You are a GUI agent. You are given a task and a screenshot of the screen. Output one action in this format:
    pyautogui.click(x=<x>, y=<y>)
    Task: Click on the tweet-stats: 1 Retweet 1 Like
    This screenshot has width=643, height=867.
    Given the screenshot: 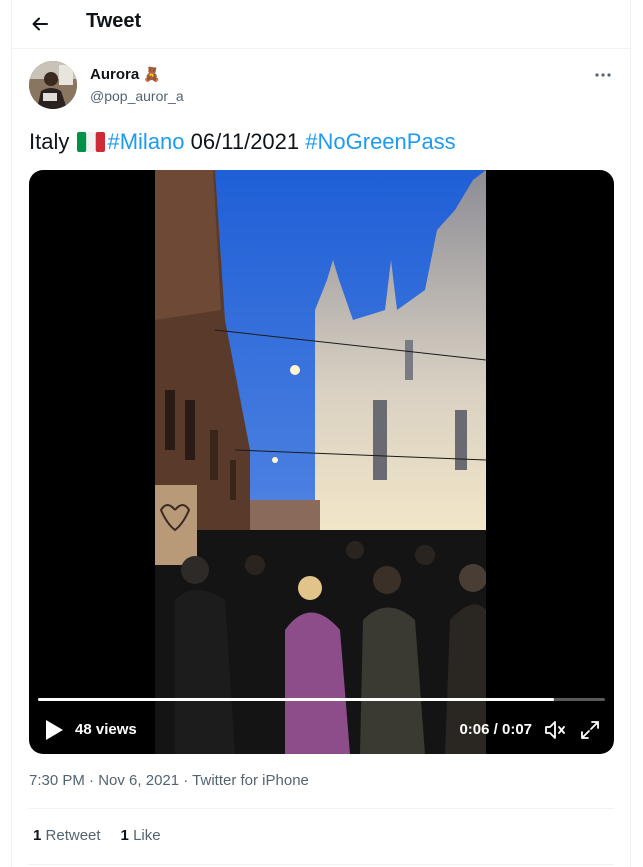 What is the action you would take?
    pyautogui.click(x=97, y=835)
    